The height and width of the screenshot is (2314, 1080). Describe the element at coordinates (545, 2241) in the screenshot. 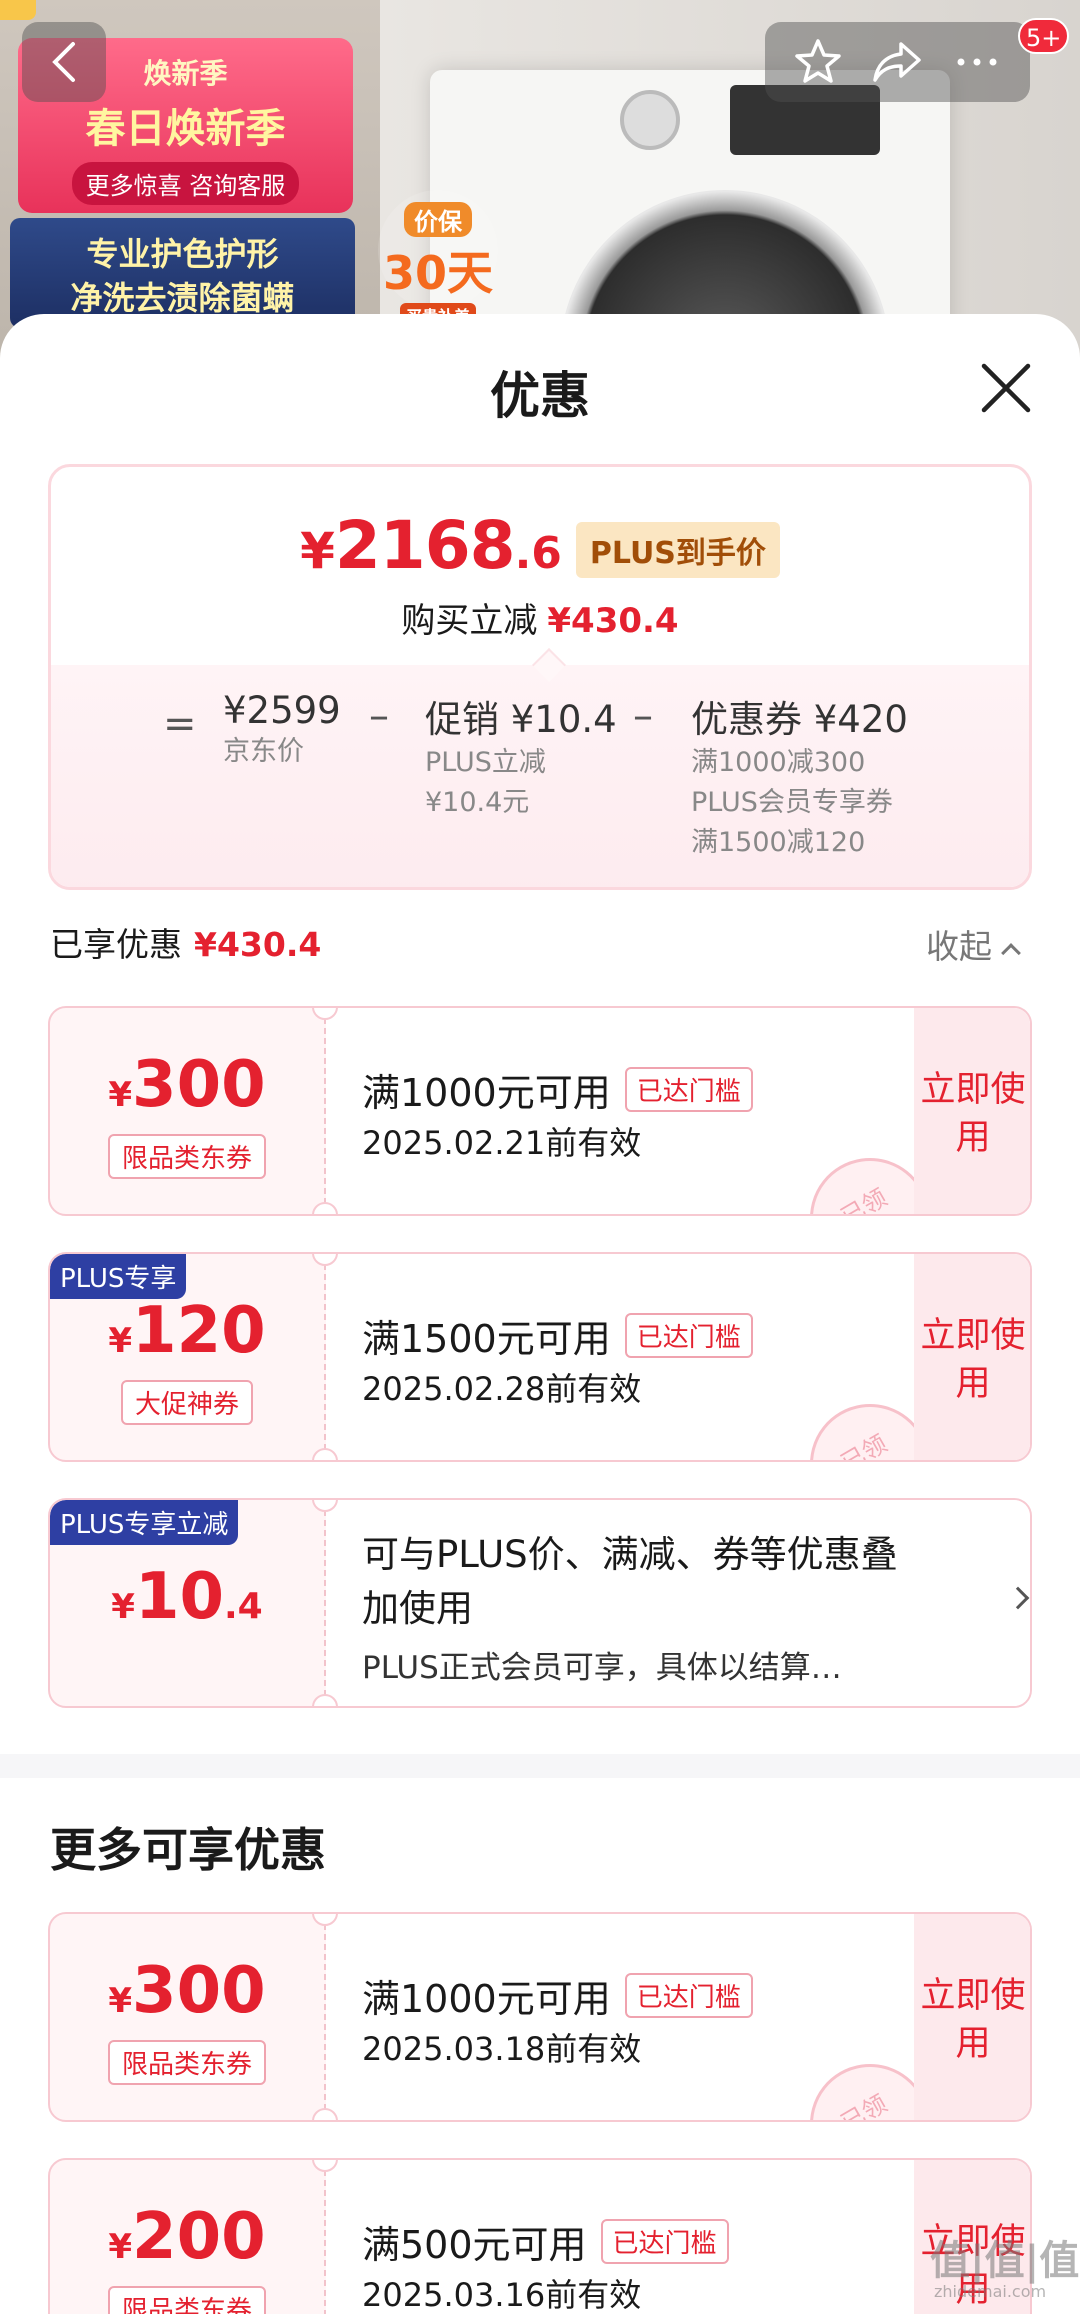

I see `coupon-condition: 满500元可用 已达门槛` at that location.